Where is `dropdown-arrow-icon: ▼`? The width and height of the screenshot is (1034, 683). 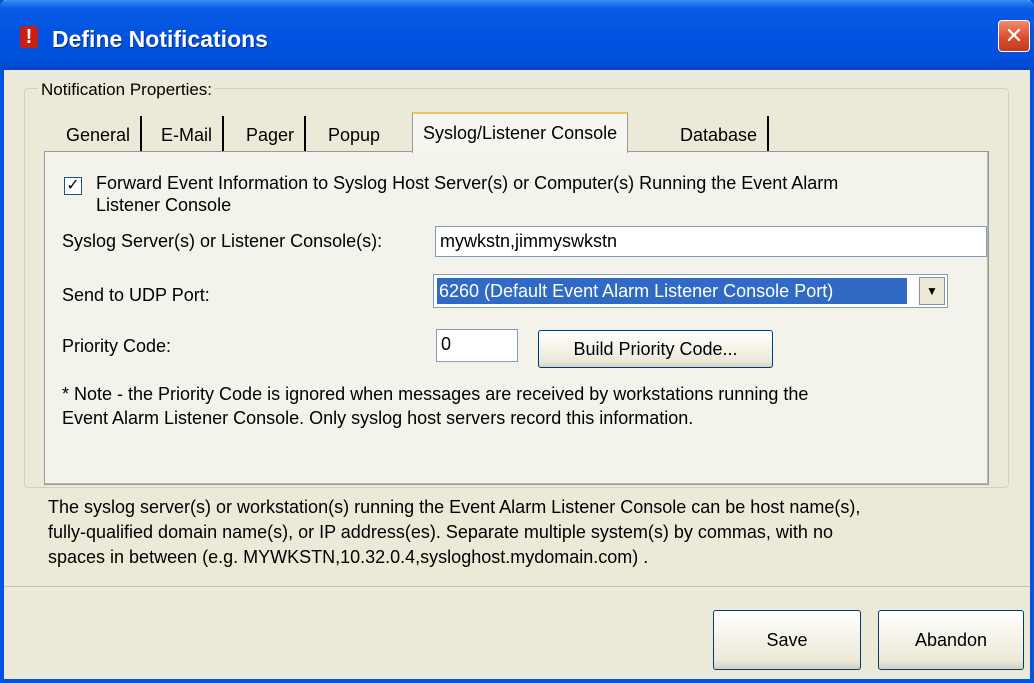 dropdown-arrow-icon: ▼ is located at coordinates (932, 291).